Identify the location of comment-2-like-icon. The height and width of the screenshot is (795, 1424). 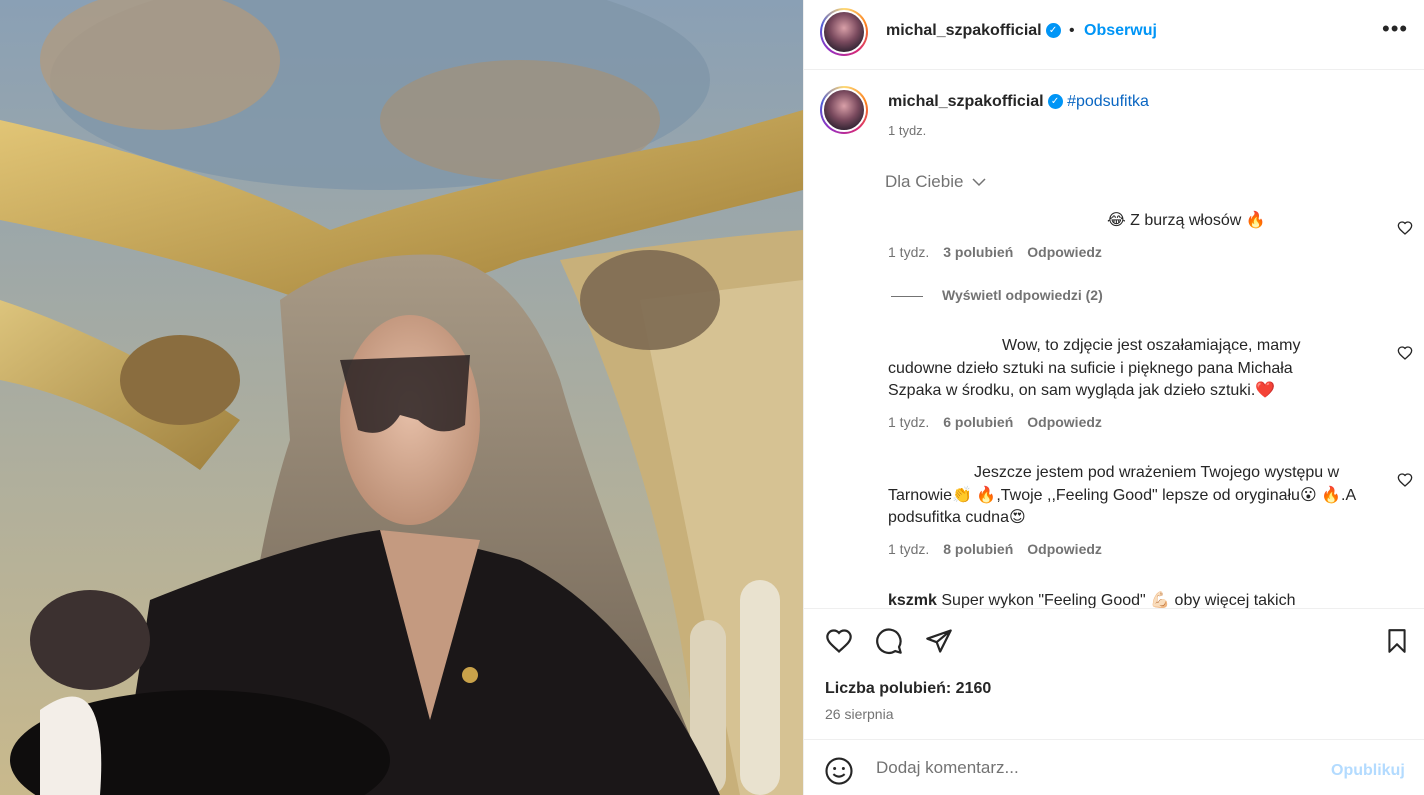
(1405, 353).